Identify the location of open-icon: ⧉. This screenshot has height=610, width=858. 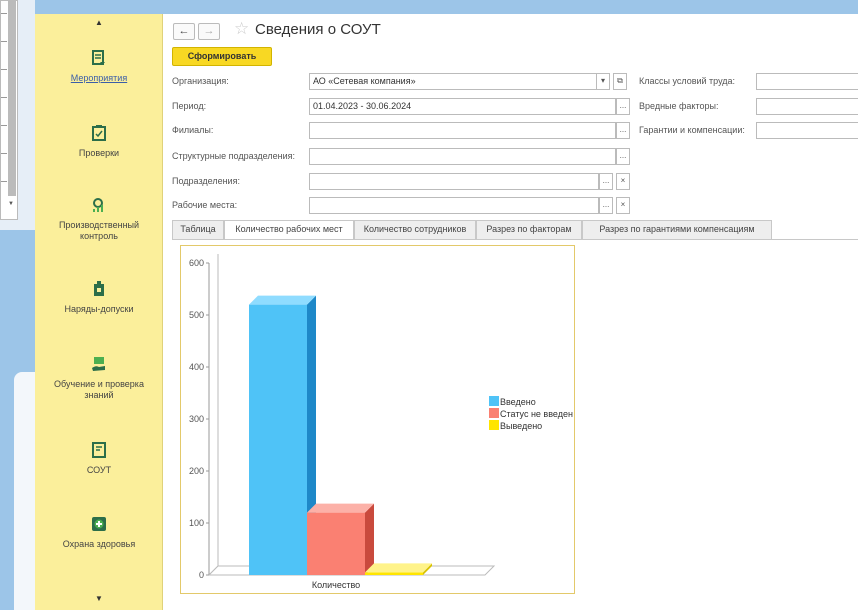
(620, 81).